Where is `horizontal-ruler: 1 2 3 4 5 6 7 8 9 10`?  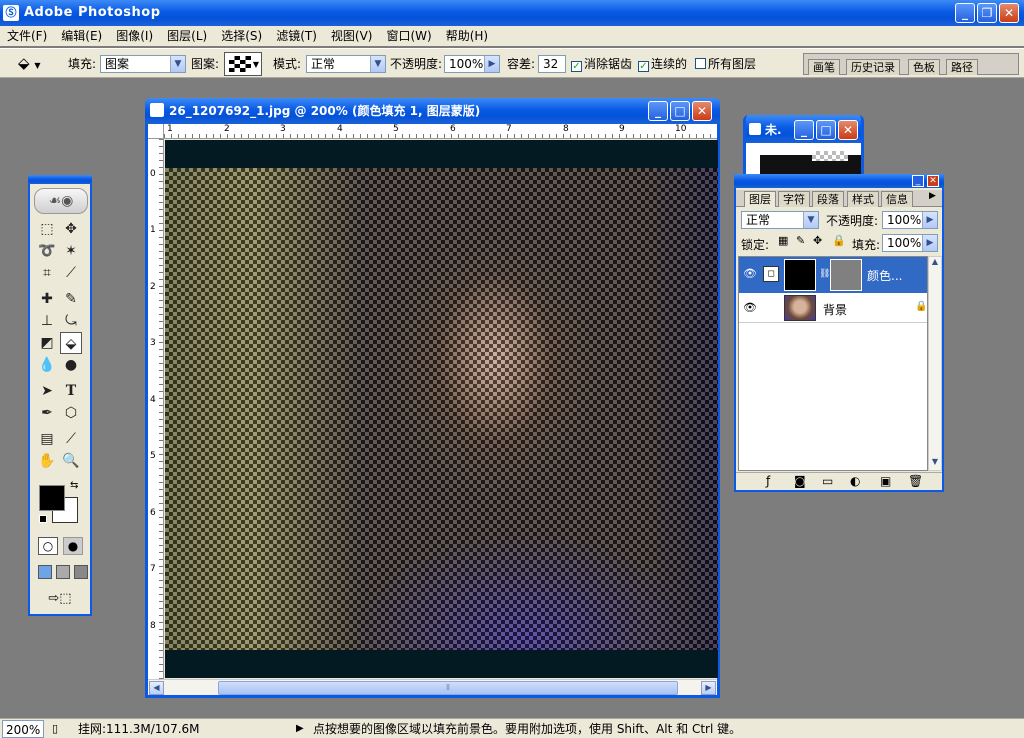 horizontal-ruler: 1 2 3 4 5 6 7 8 9 10 is located at coordinates (440, 131).